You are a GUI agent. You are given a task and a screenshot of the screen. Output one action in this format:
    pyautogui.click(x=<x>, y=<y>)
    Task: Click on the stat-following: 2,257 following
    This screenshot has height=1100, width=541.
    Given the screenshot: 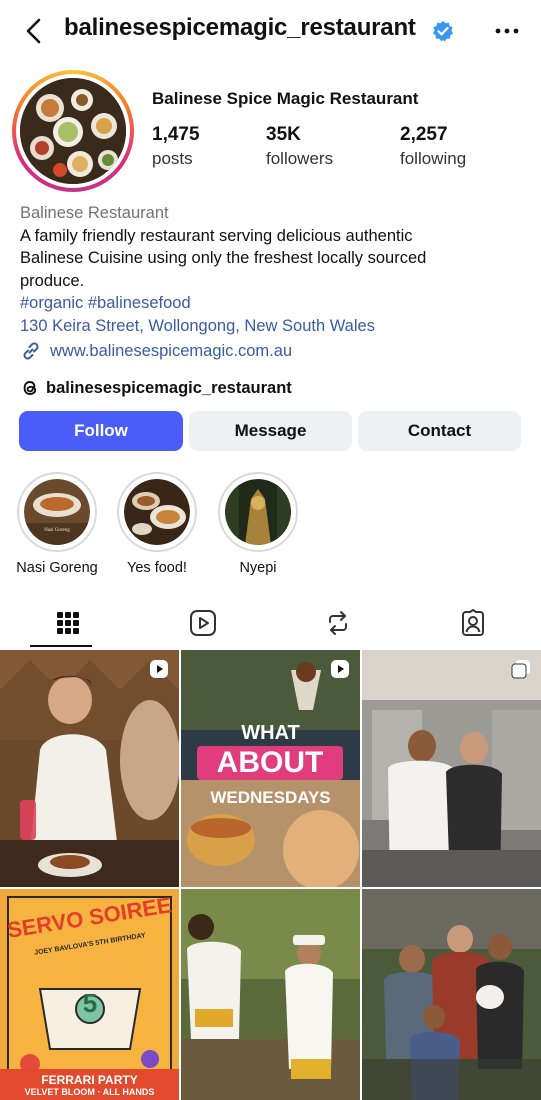 What is the action you would take?
    pyautogui.click(x=433, y=146)
    